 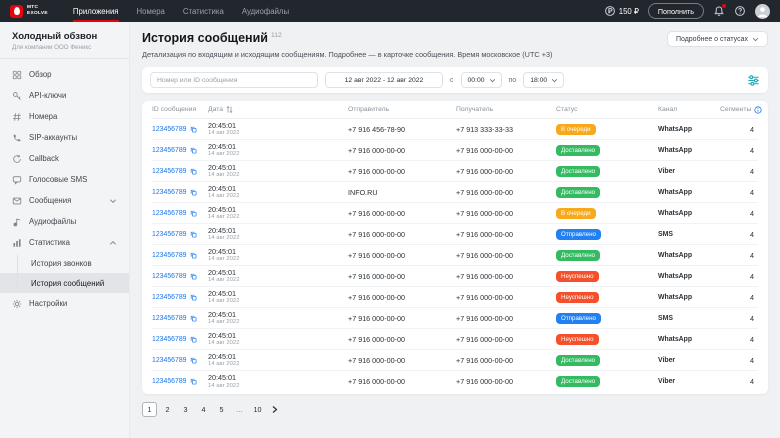 What do you see at coordinates (740, 11) in the screenshot?
I see `help-button` at bounding box center [740, 11].